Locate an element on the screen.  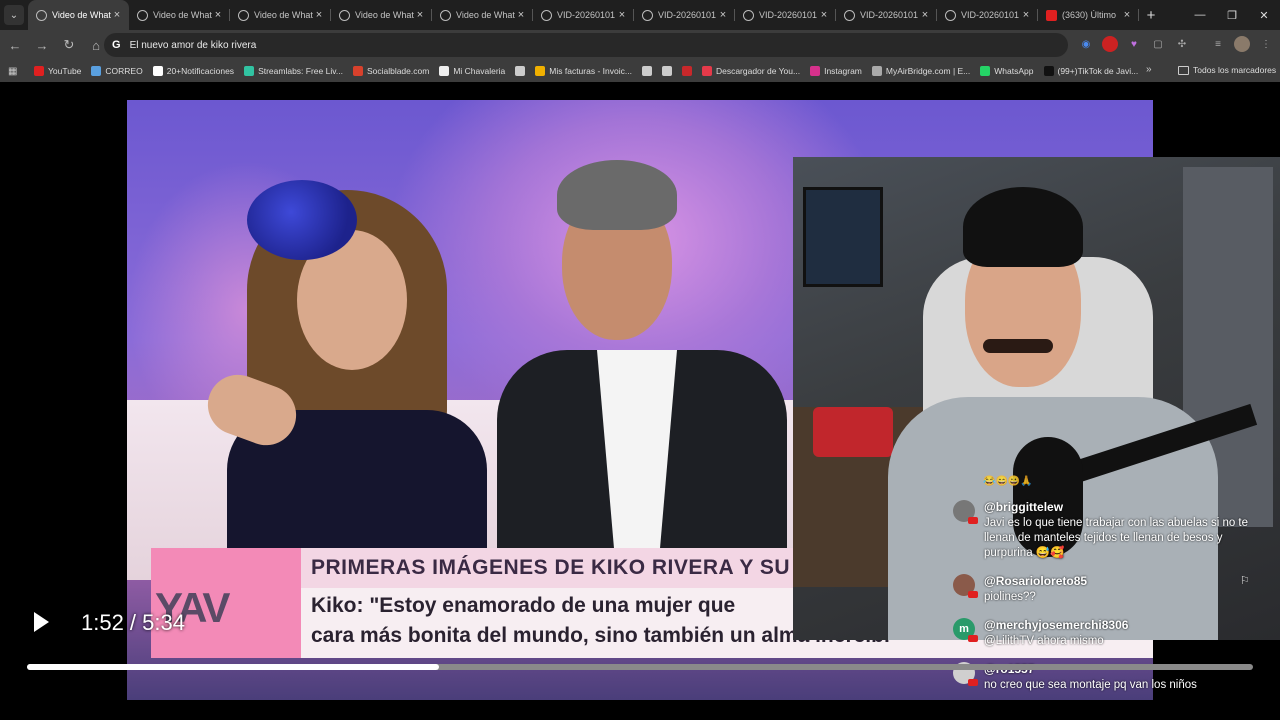
browser-menu-icon: ⋮ is located at coordinates (1266, 44).